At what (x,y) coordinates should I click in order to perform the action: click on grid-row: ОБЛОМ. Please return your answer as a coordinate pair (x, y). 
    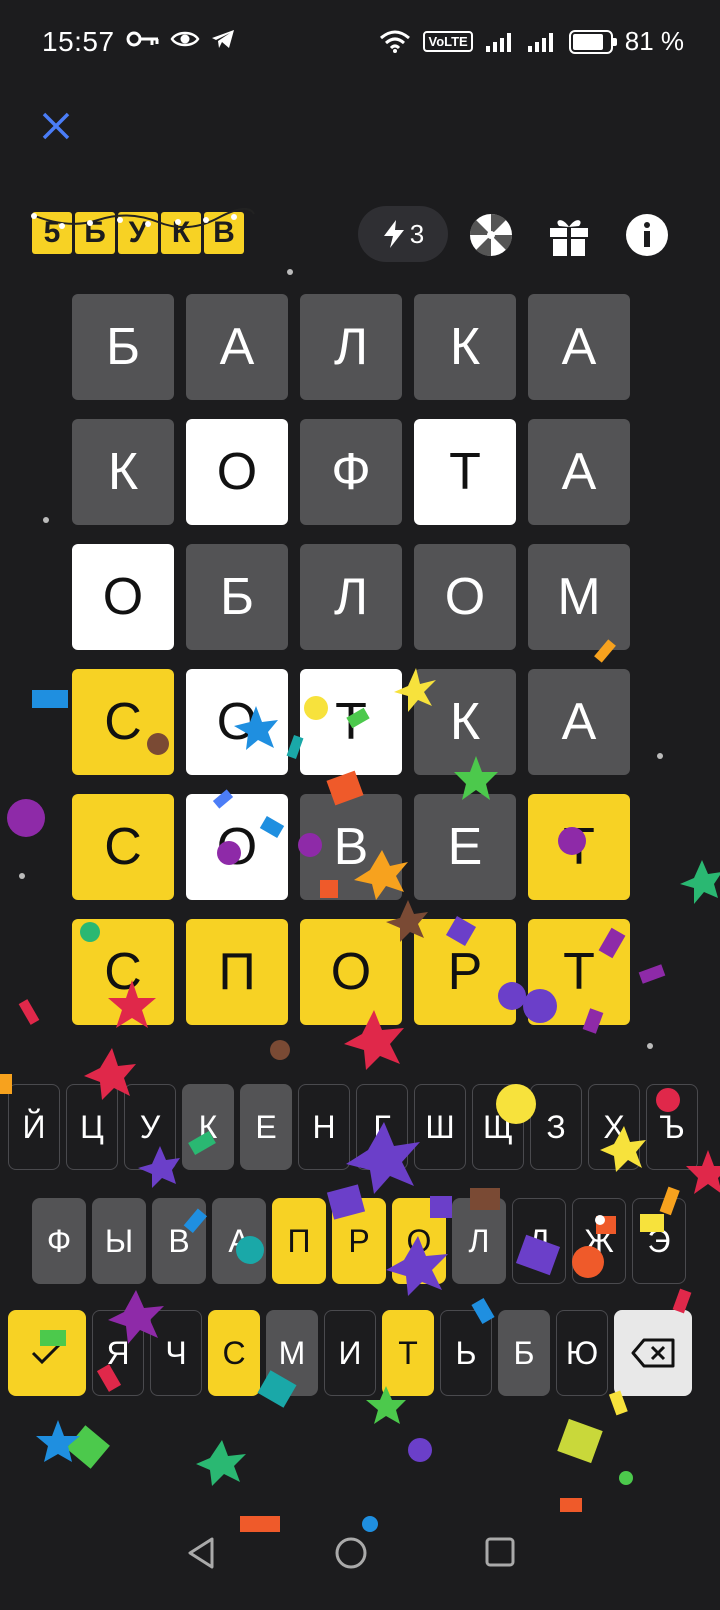
    Looking at the image, I should click on (352, 597).